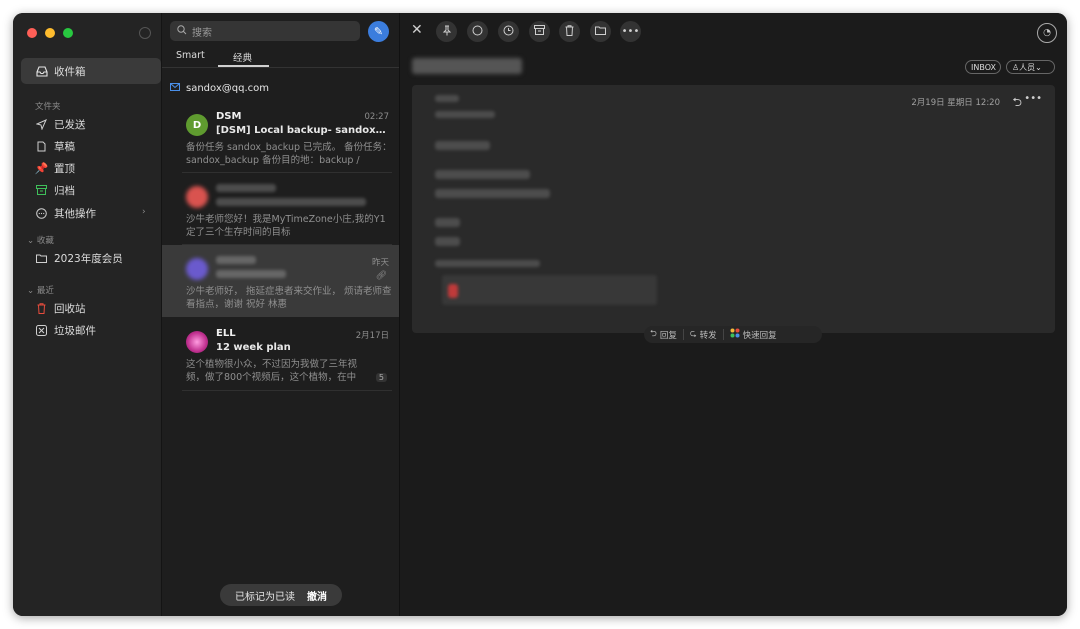  I want to click on minimize-window-button, so click(50, 33).